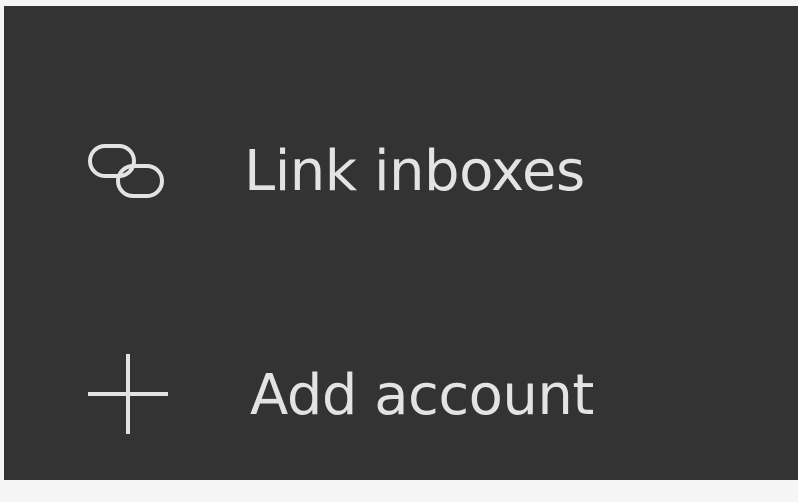 This screenshot has width=798, height=502. Describe the element at coordinates (422, 395) in the screenshot. I see `add-account-label: Add account` at that location.